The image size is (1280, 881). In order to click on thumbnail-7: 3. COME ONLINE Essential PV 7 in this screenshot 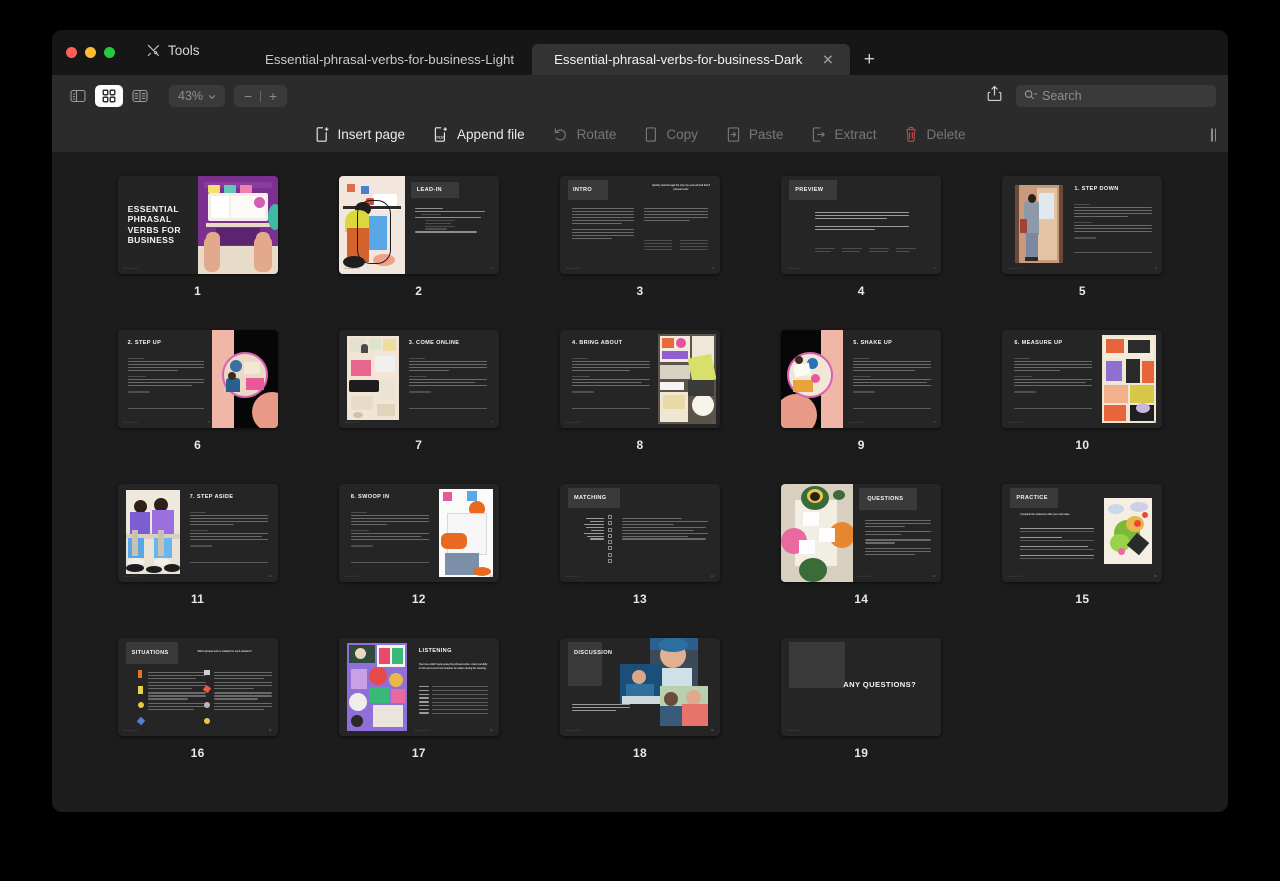, I will do `click(419, 379)`.